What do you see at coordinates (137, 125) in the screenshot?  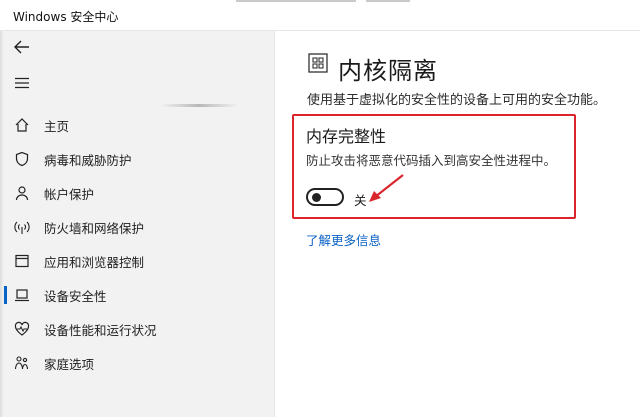 I see `sidebar-item-home: 主页` at bounding box center [137, 125].